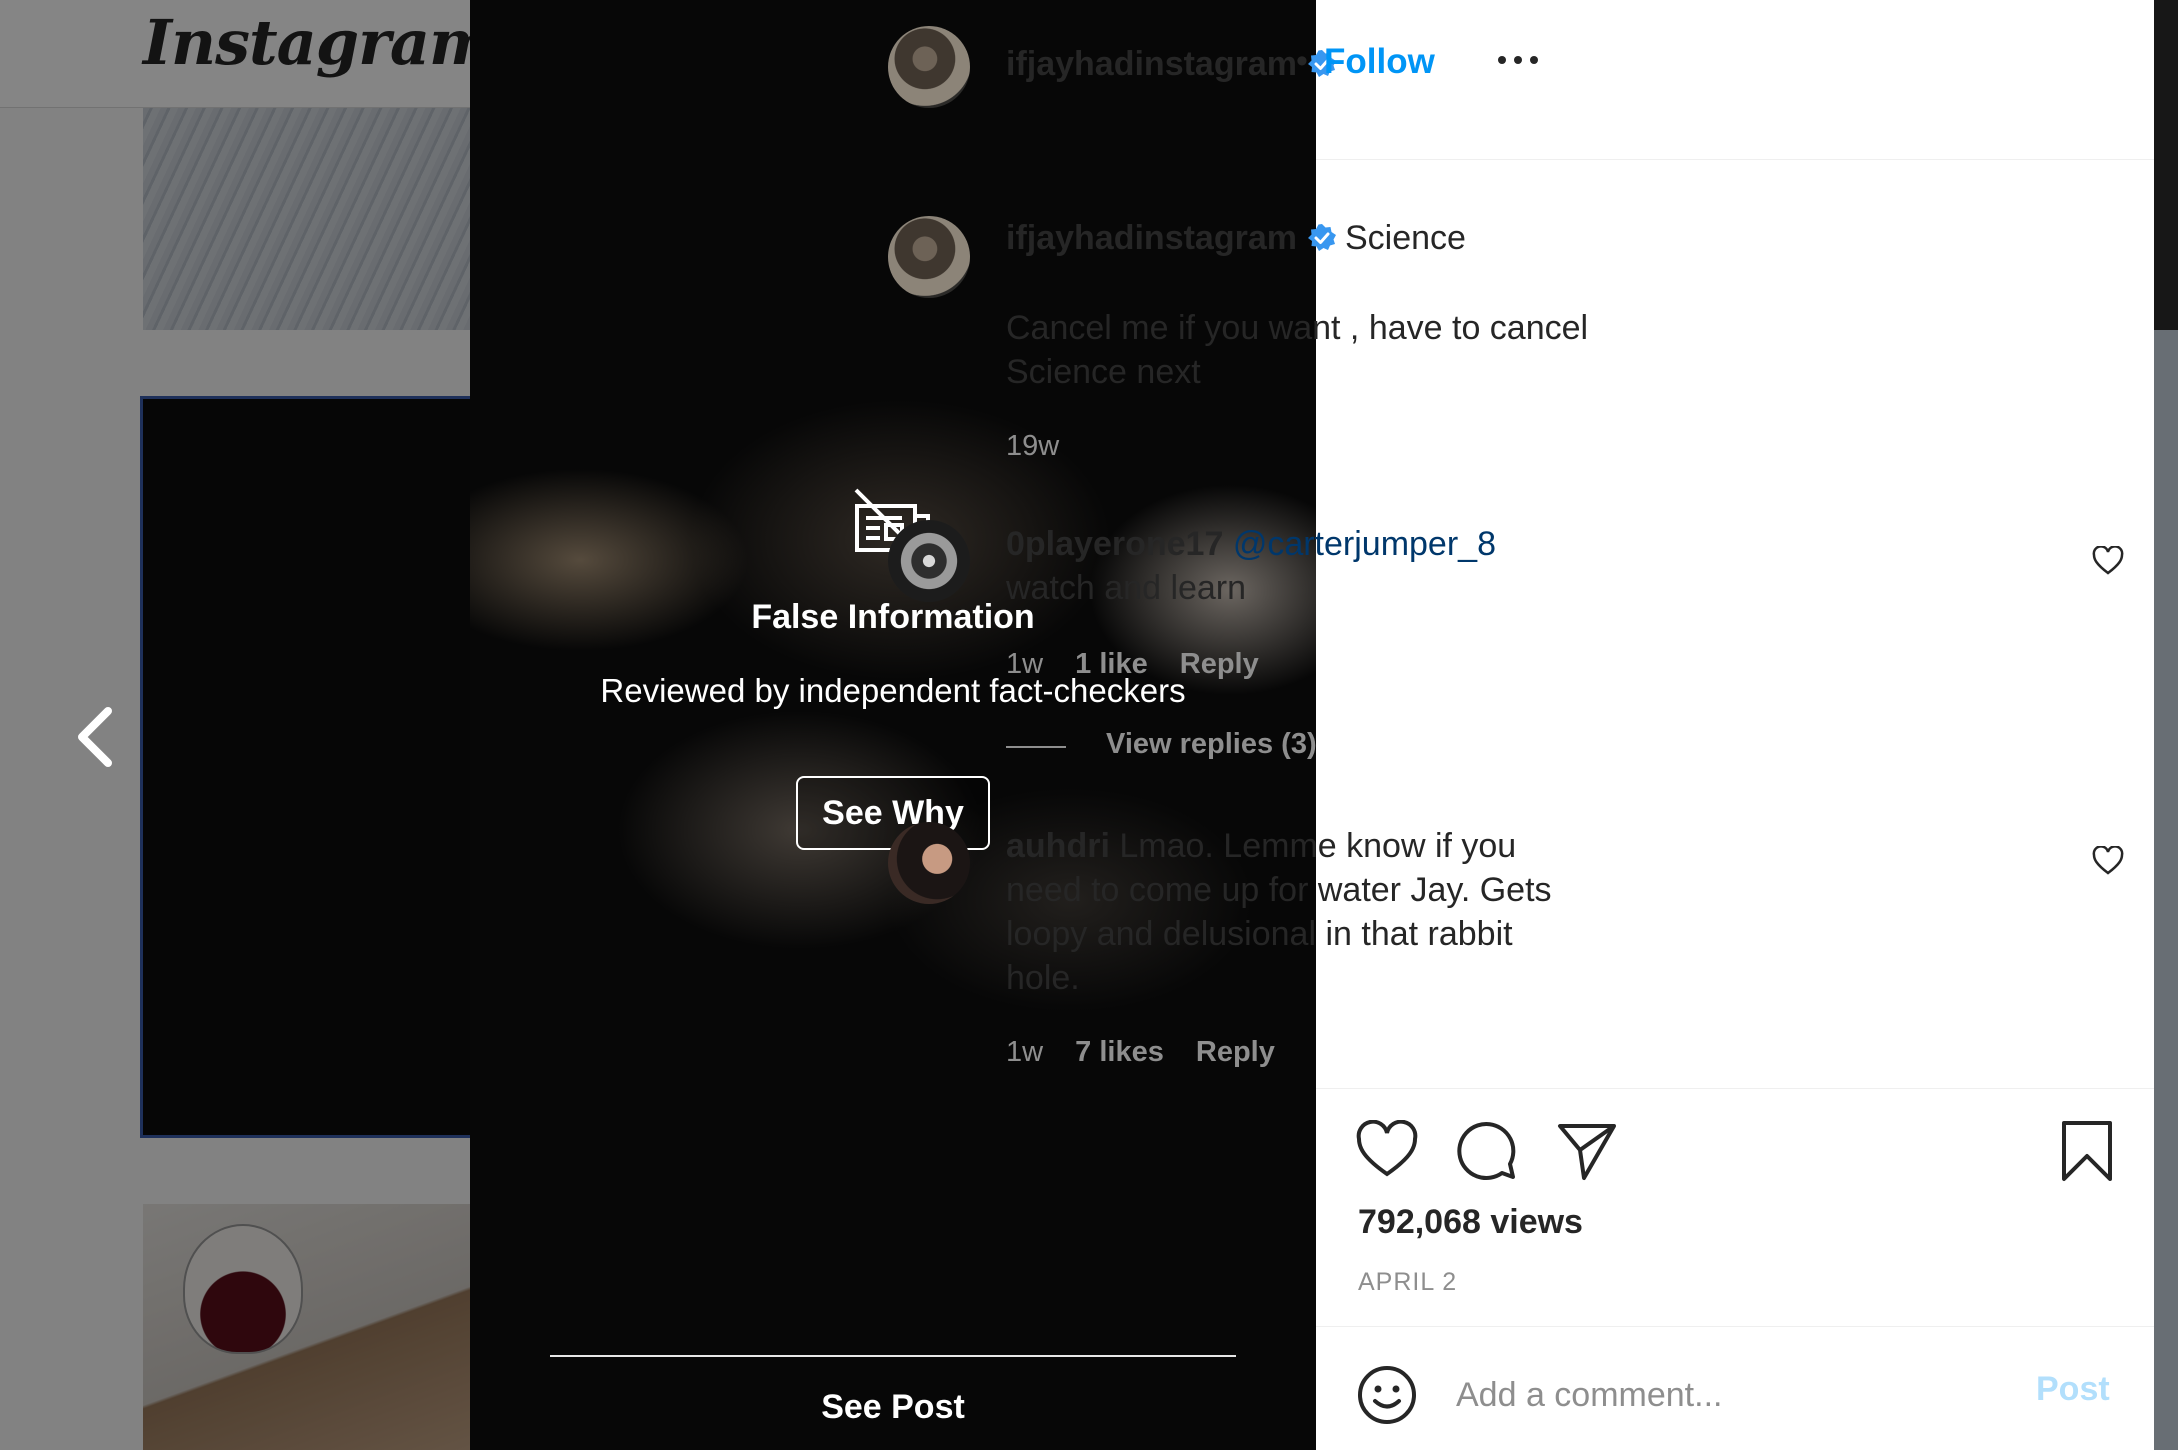  What do you see at coordinates (1405, 238) in the screenshot?
I see `caption-tag: Science` at bounding box center [1405, 238].